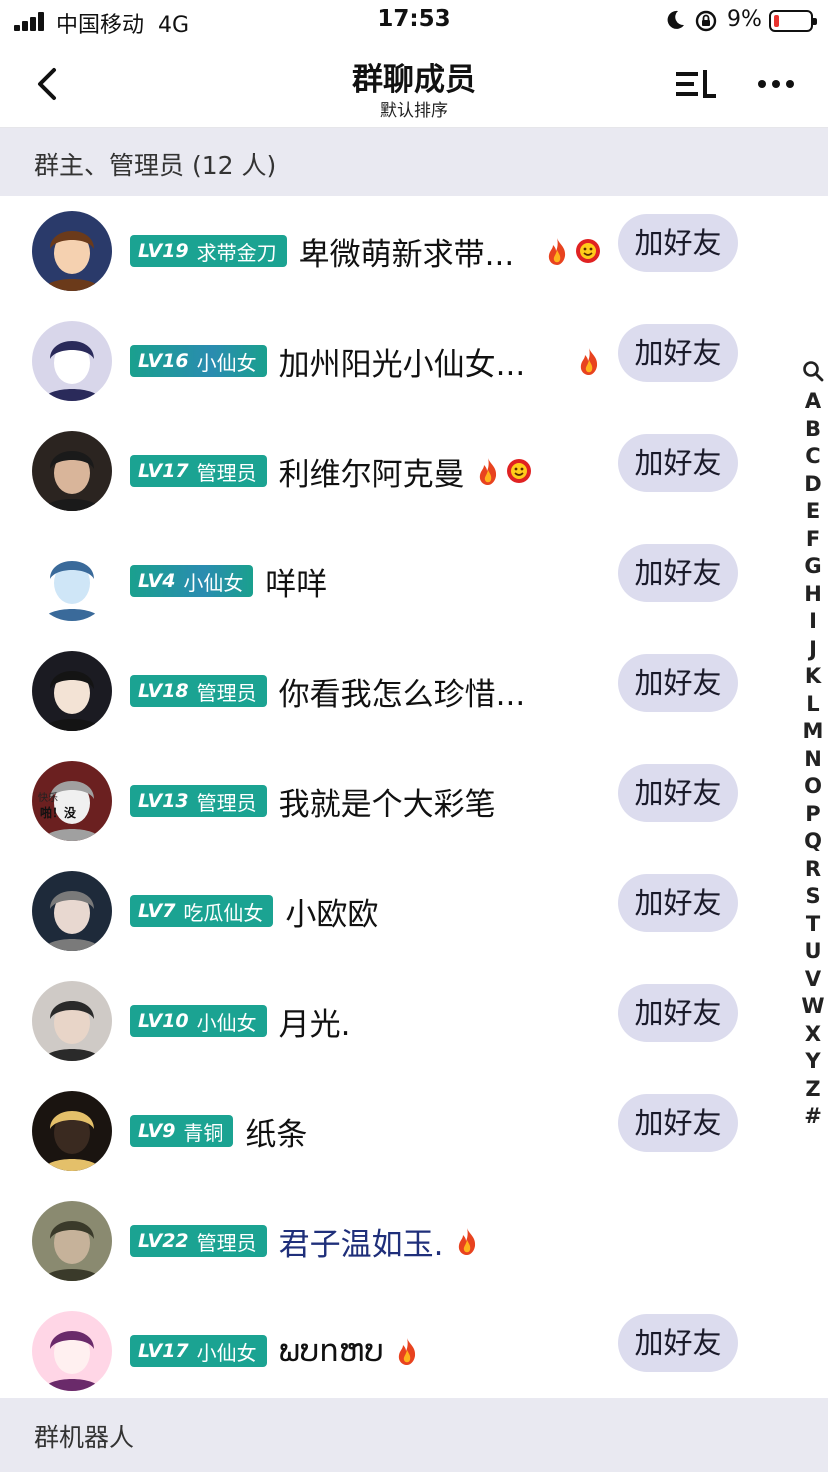 This screenshot has width=828, height=1472. Describe the element at coordinates (331, 471) in the screenshot. I see `member-info: LV17 管理员 利维尔阿克曼` at that location.